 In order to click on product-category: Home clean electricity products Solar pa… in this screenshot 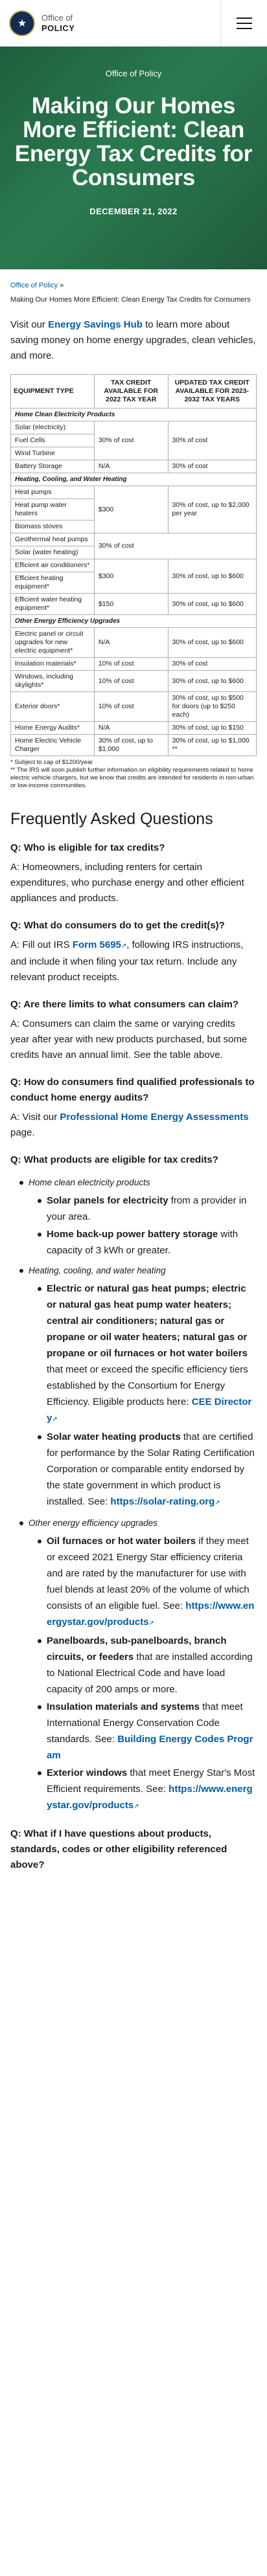, I will do `click(138, 1217)`.